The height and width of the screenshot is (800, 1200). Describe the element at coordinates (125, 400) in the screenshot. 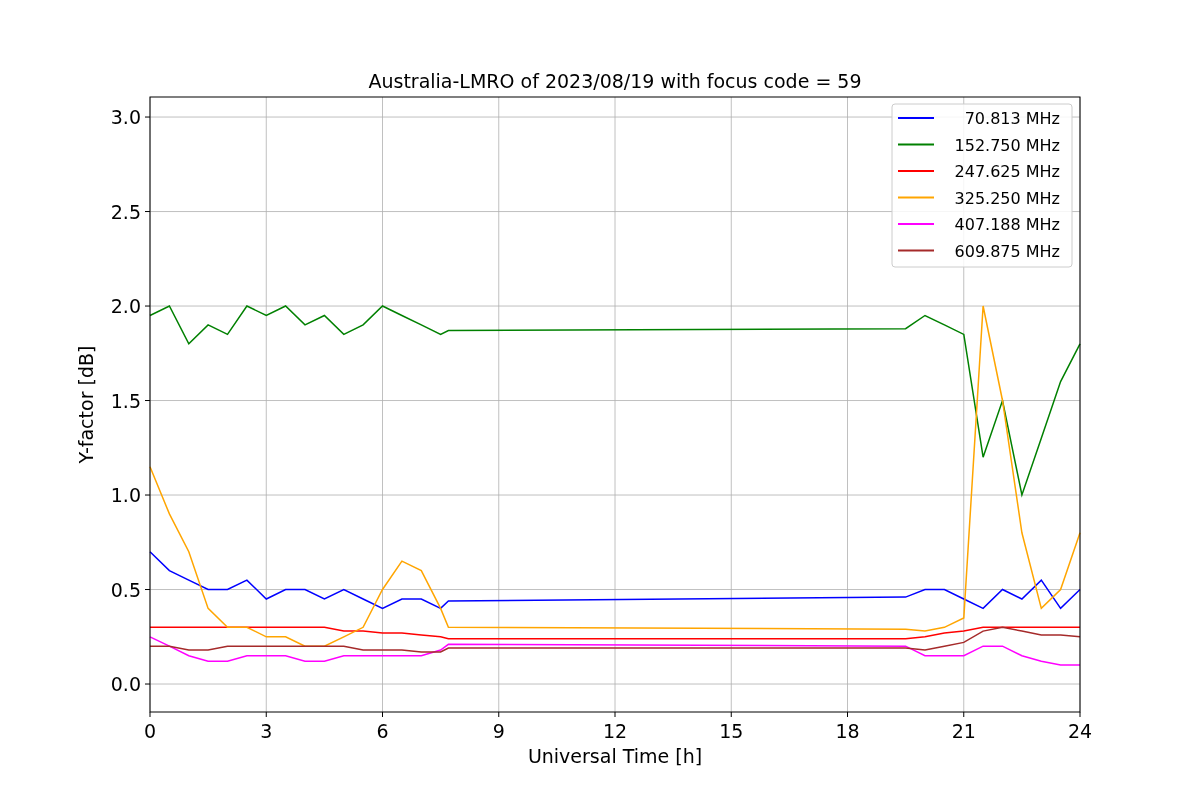

I see `tick-label: 1.5` at that location.